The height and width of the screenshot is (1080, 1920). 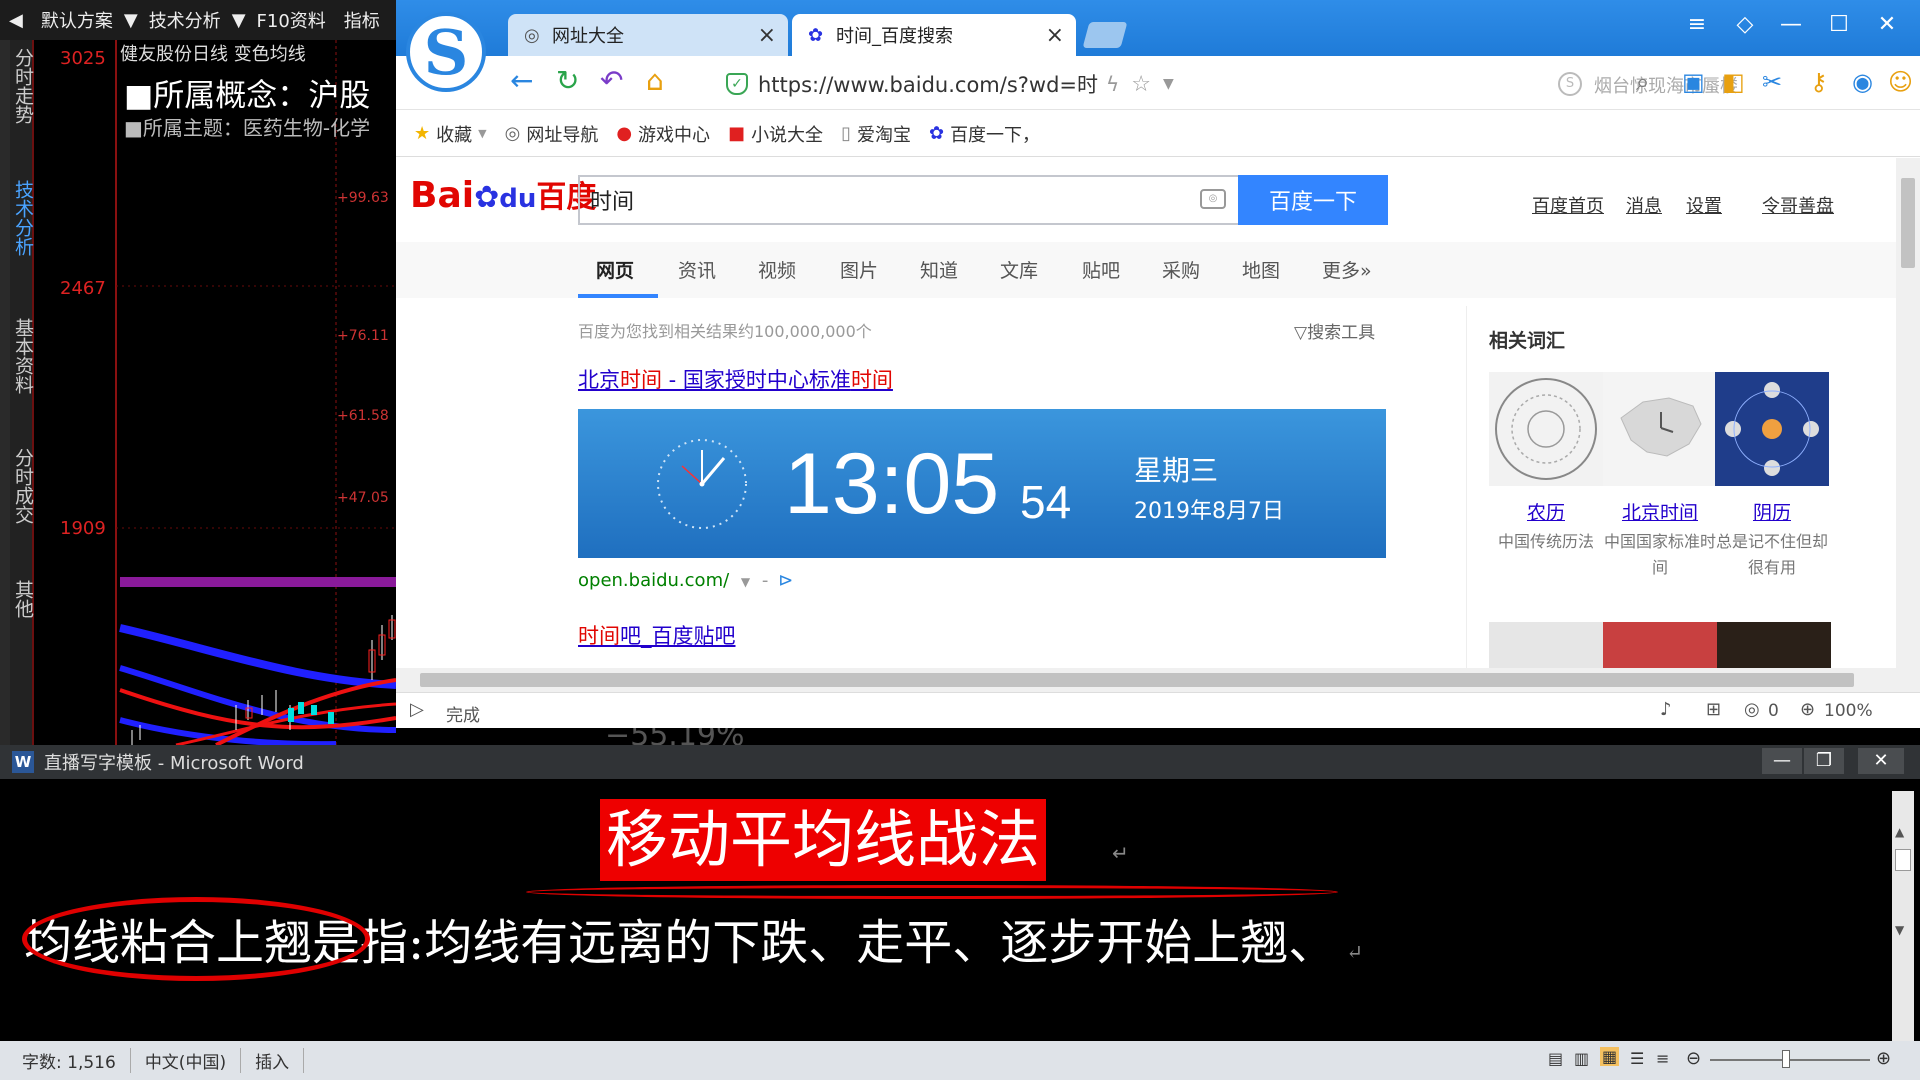 What do you see at coordinates (1786, 1059) in the screenshot?
I see `zoom-slider-thumb` at bounding box center [1786, 1059].